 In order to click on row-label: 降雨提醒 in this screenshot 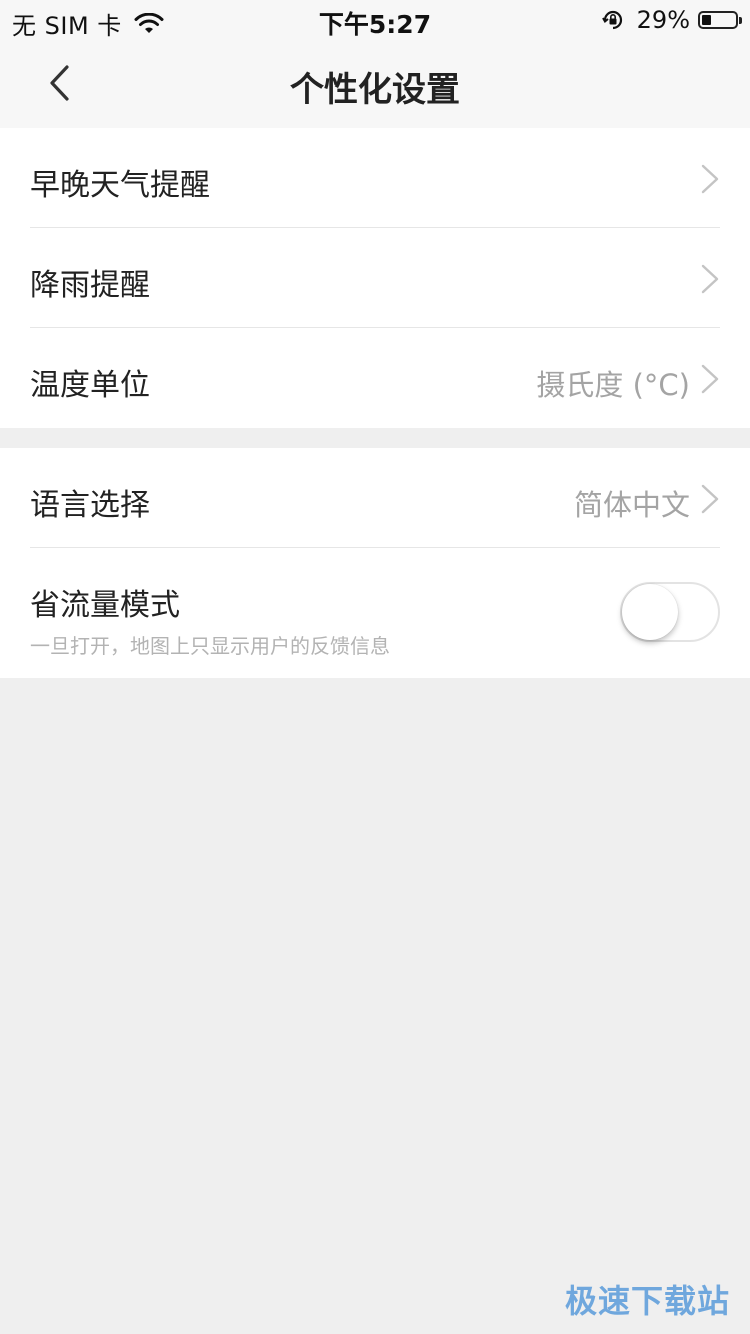, I will do `click(90, 285)`.